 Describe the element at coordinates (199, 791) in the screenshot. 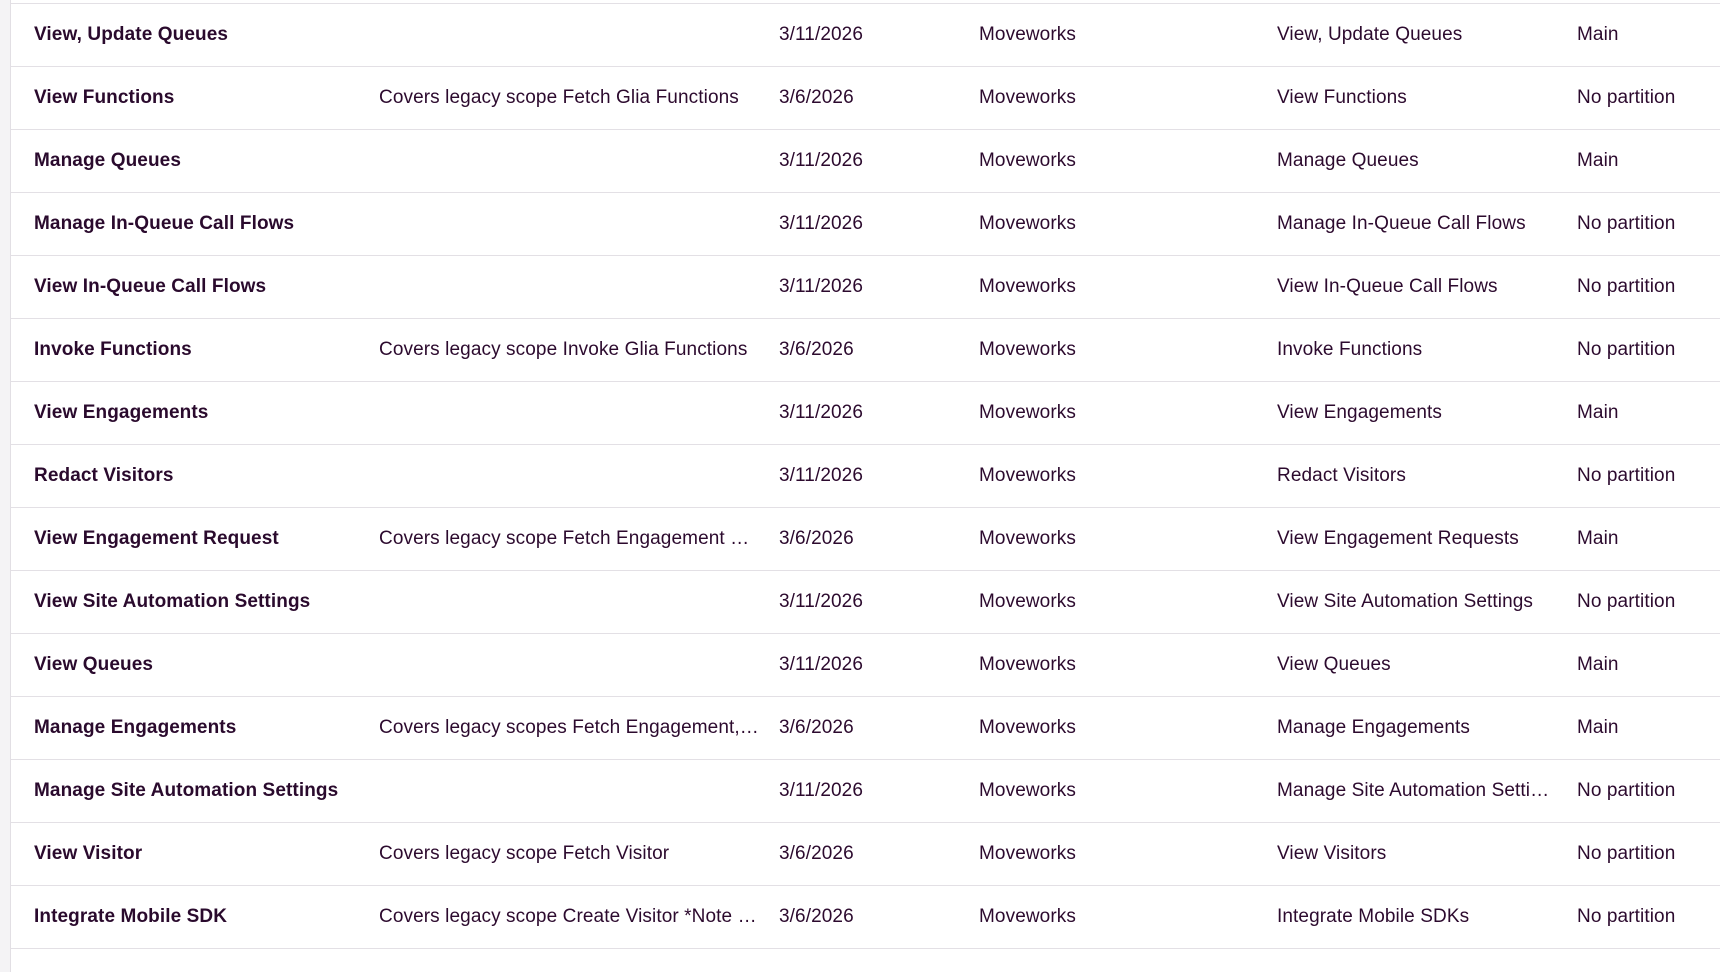

I see `row-name: Manage Site Automation Settings` at that location.